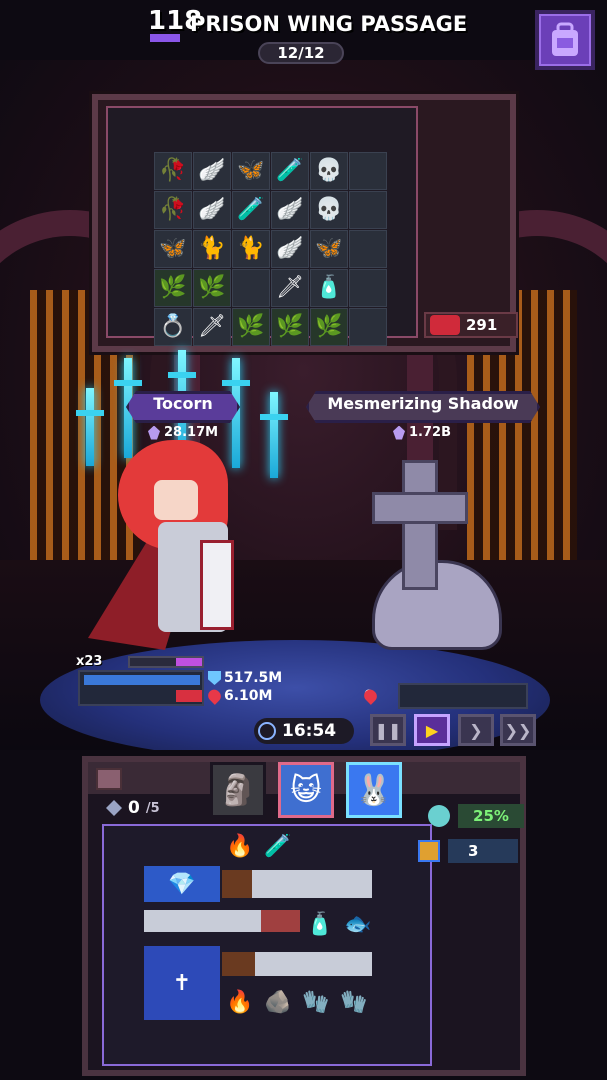  I want to click on slot-max: /5, so click(152, 808).